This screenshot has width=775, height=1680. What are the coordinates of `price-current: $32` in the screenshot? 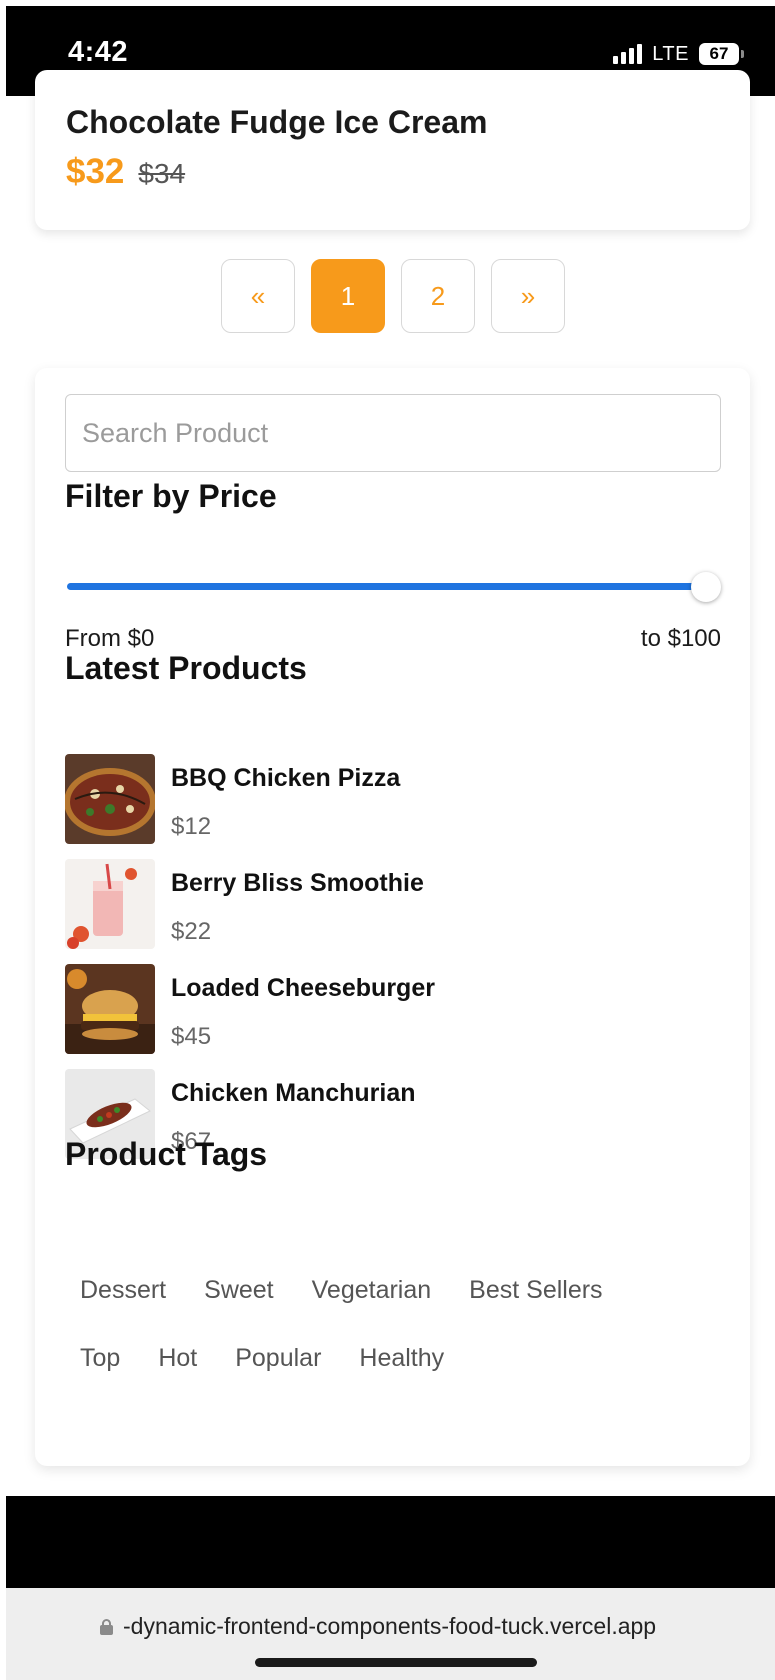 It's located at (95, 171).